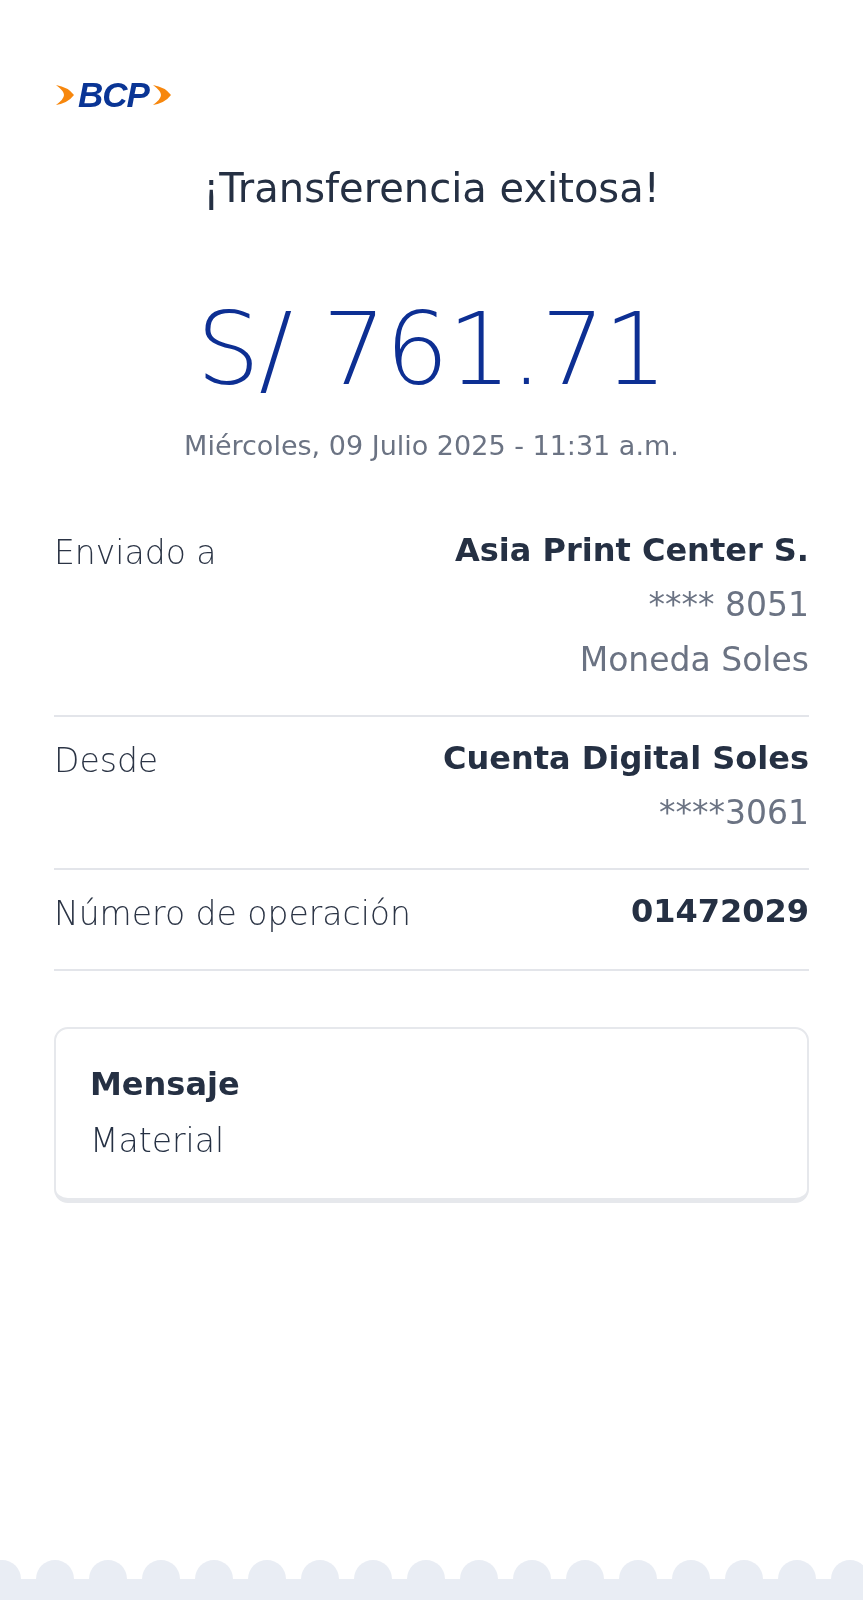  What do you see at coordinates (165, 1084) in the screenshot?
I see `message-label: Mensaje` at bounding box center [165, 1084].